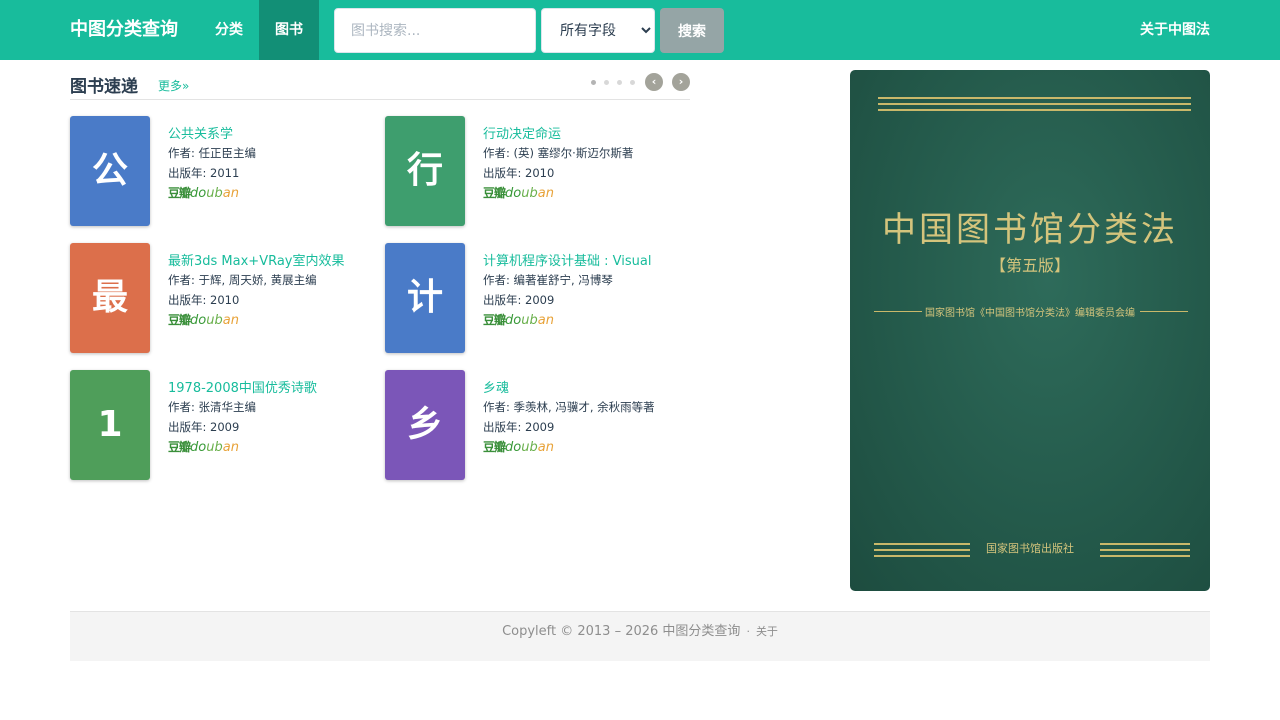 Image resolution: width=1280 pixels, height=720 pixels. I want to click on book-author: 作者: 季羡林, 冯骥才, 余秋雨等著, so click(579, 407).